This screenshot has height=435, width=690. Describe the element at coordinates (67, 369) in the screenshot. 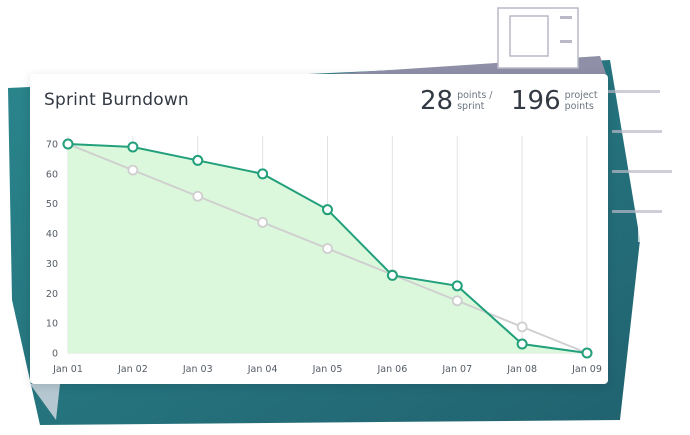

I see `x-tick-label-0: Jan 01` at that location.